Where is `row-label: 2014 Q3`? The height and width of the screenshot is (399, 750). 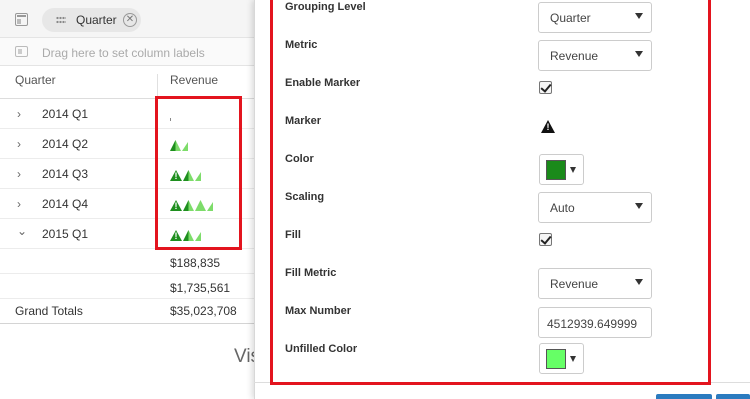
row-label: 2014 Q3 is located at coordinates (65, 174).